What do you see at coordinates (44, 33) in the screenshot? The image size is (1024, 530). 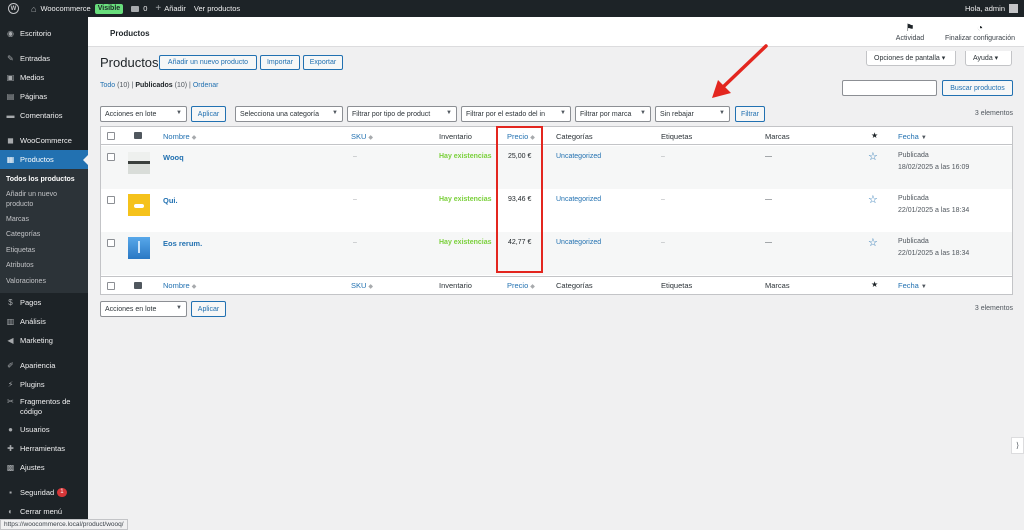 I see `menu-escritorio: ◉ Escritorio` at bounding box center [44, 33].